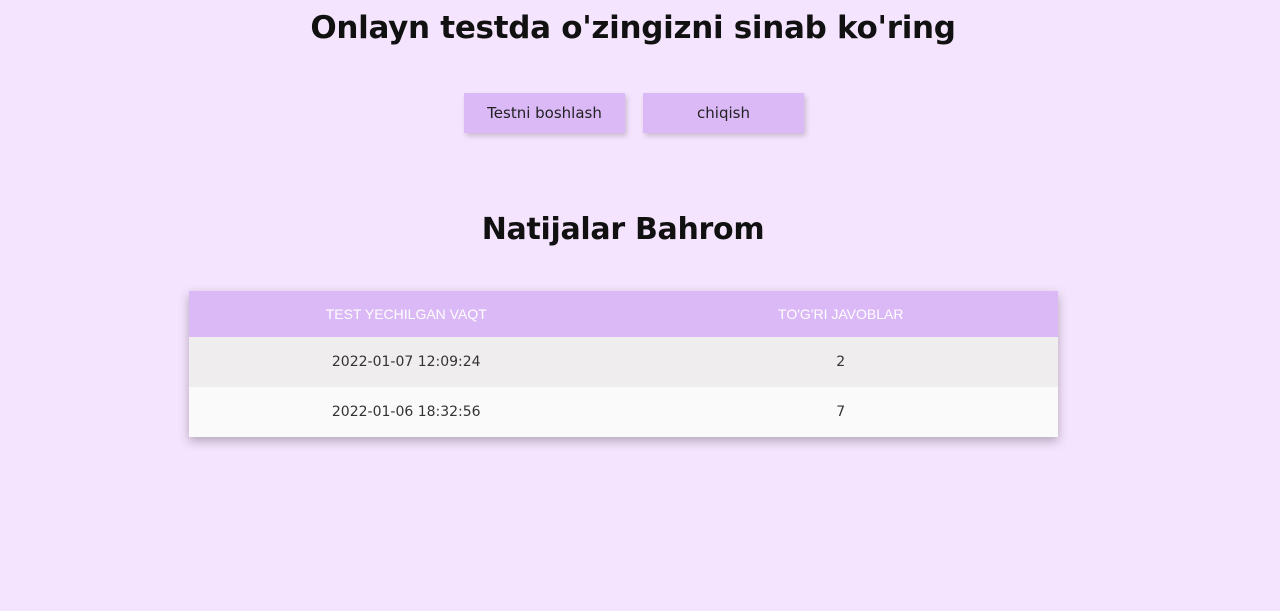 The width and height of the screenshot is (1280, 611). Describe the element at coordinates (841, 412) in the screenshot. I see `cell-correct-answers: 7` at that location.